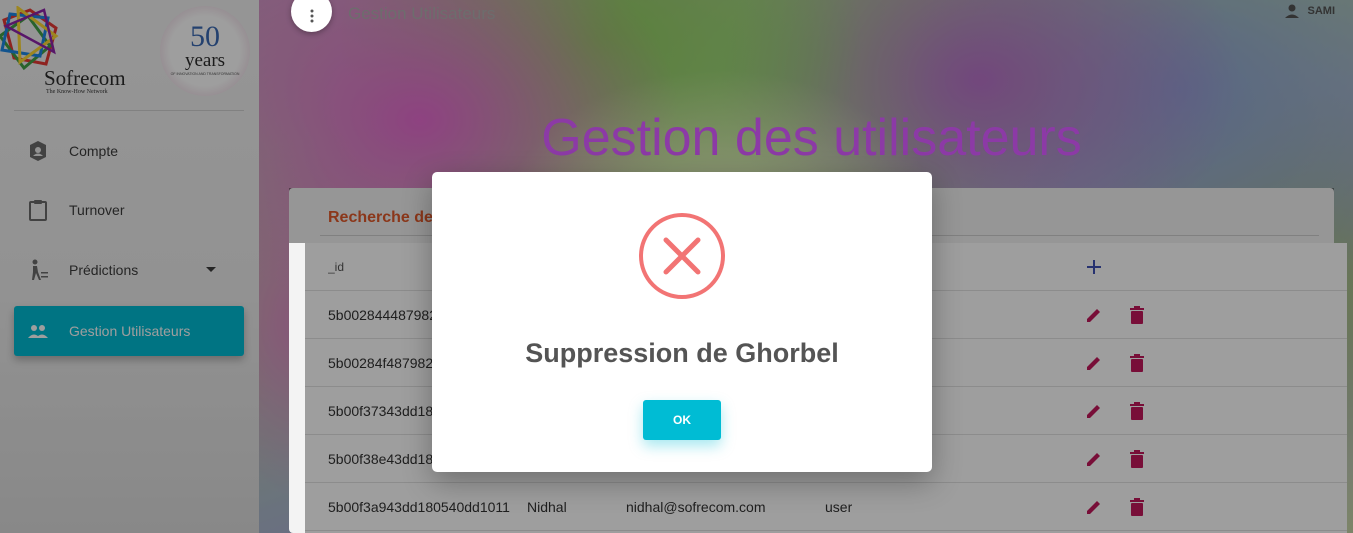 Image resolution: width=1353 pixels, height=533 pixels. Describe the element at coordinates (682, 353) in the screenshot. I see `dialog-title: Suppression de Ghorbel` at that location.